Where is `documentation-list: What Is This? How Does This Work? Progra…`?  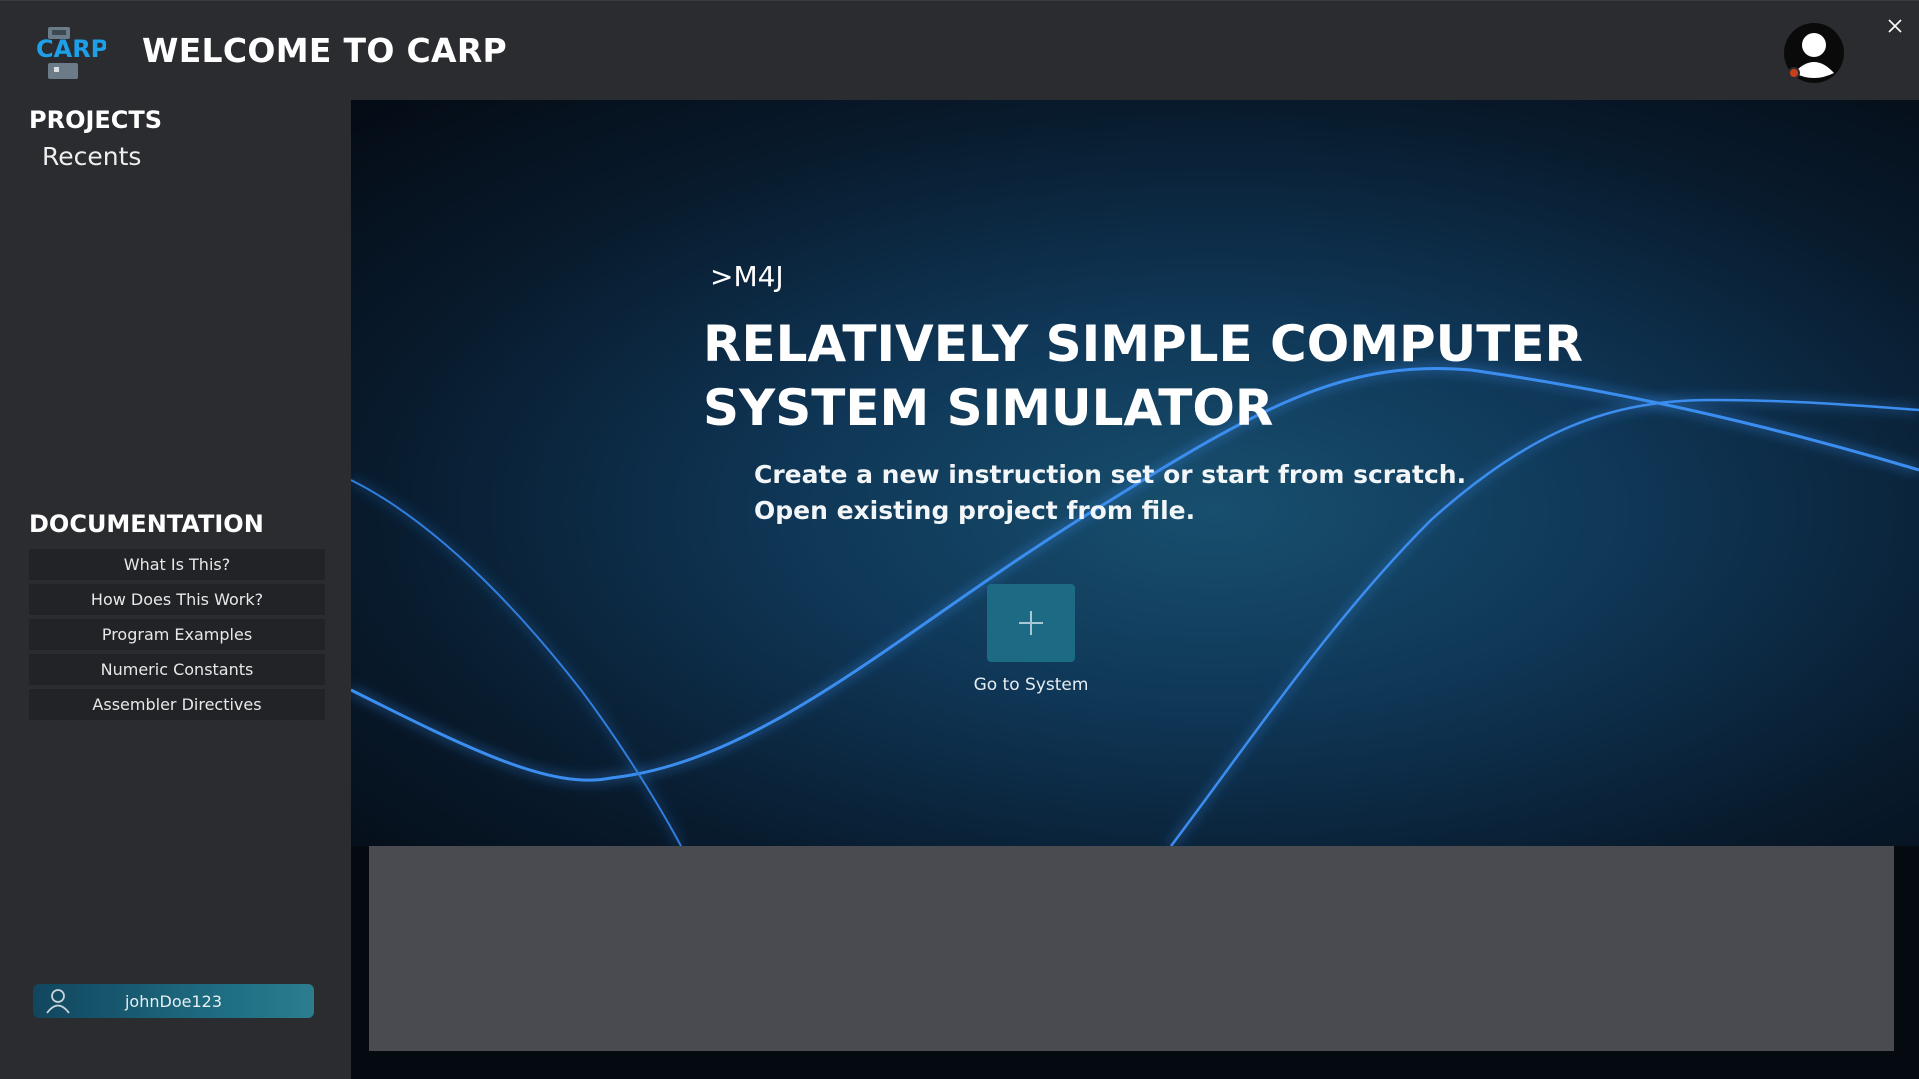 documentation-list: What Is This? How Does This Work? Progra… is located at coordinates (177, 636).